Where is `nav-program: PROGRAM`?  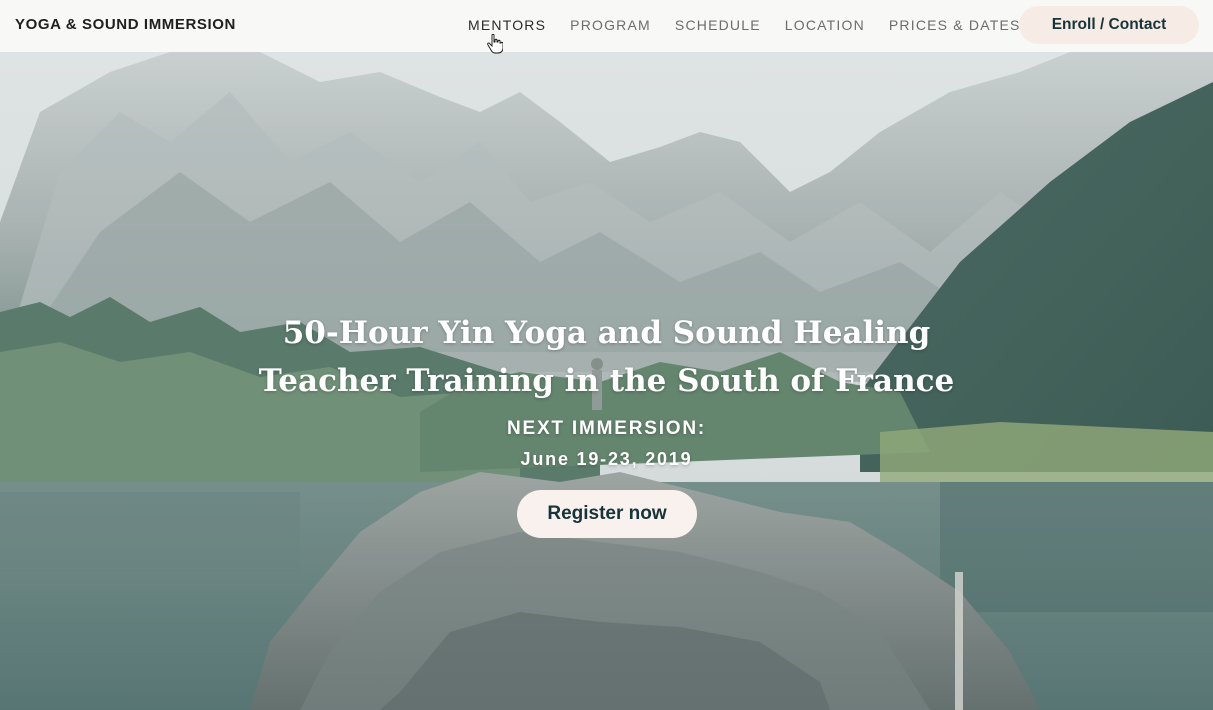
nav-program: PROGRAM is located at coordinates (610, 25).